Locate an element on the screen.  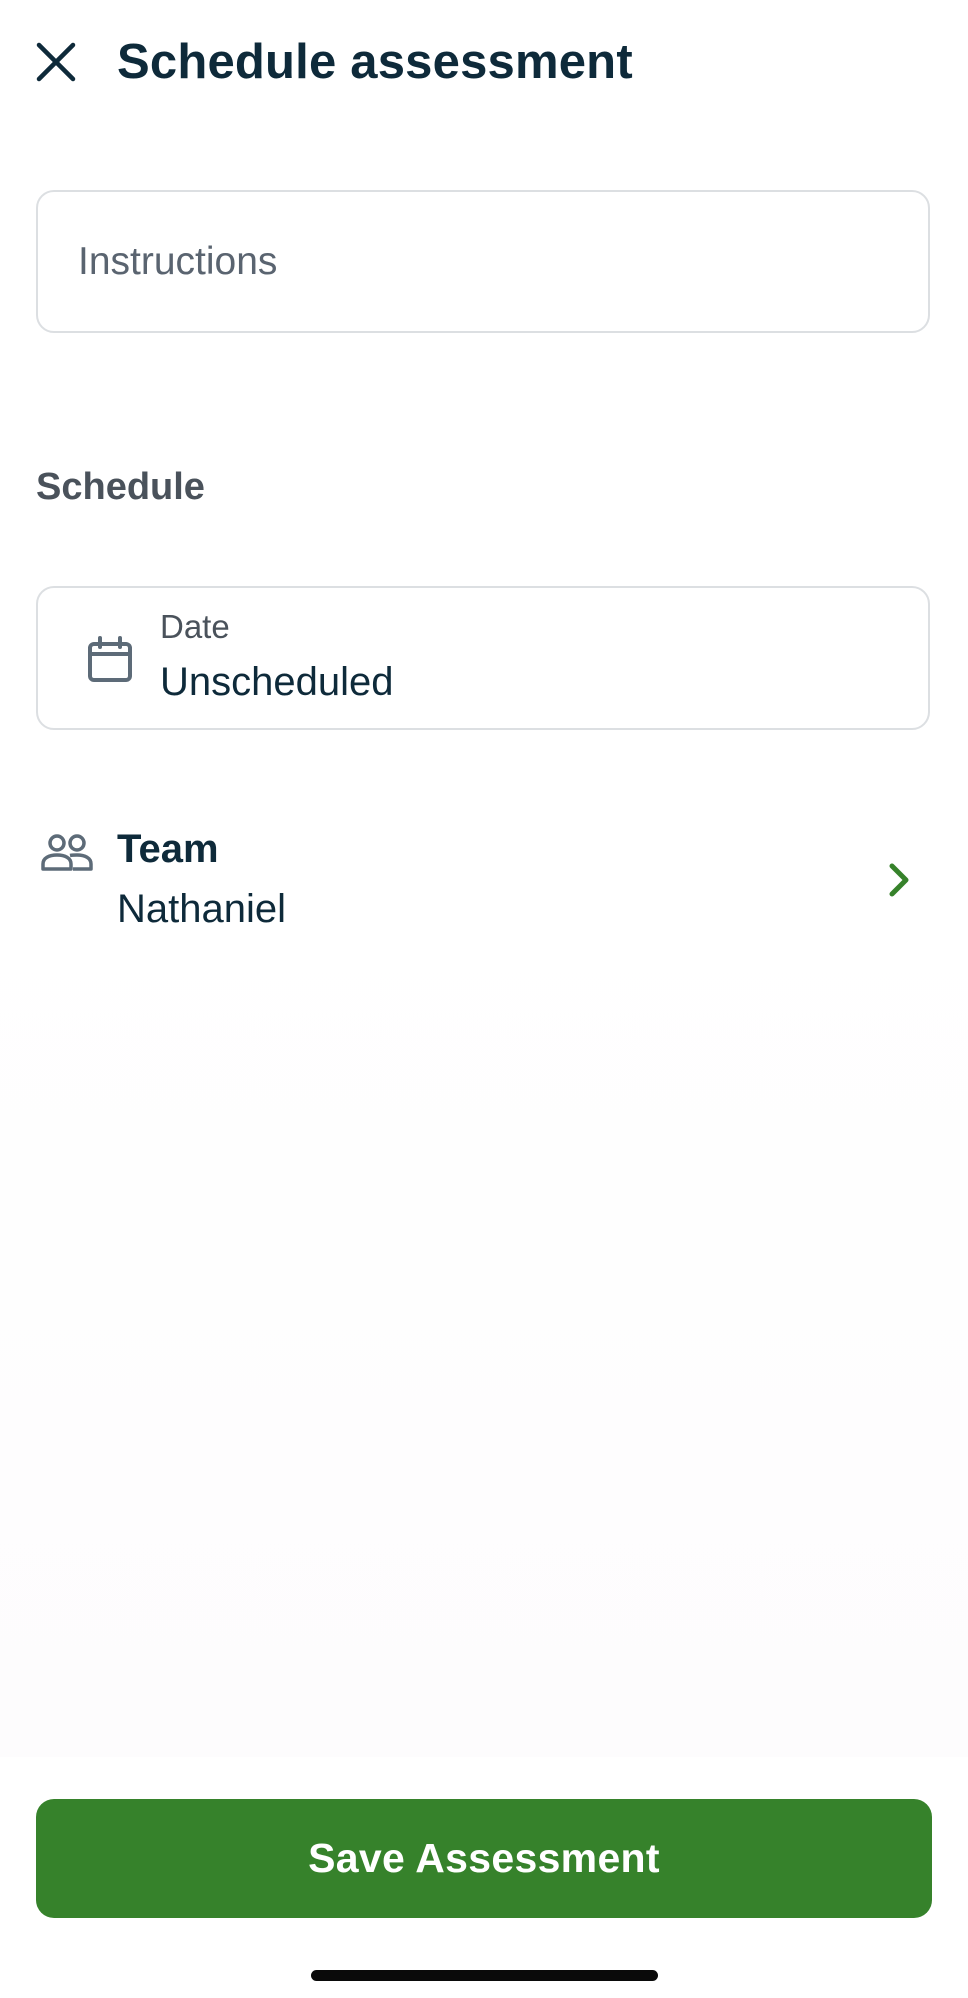
instructions-input is located at coordinates (483, 261).